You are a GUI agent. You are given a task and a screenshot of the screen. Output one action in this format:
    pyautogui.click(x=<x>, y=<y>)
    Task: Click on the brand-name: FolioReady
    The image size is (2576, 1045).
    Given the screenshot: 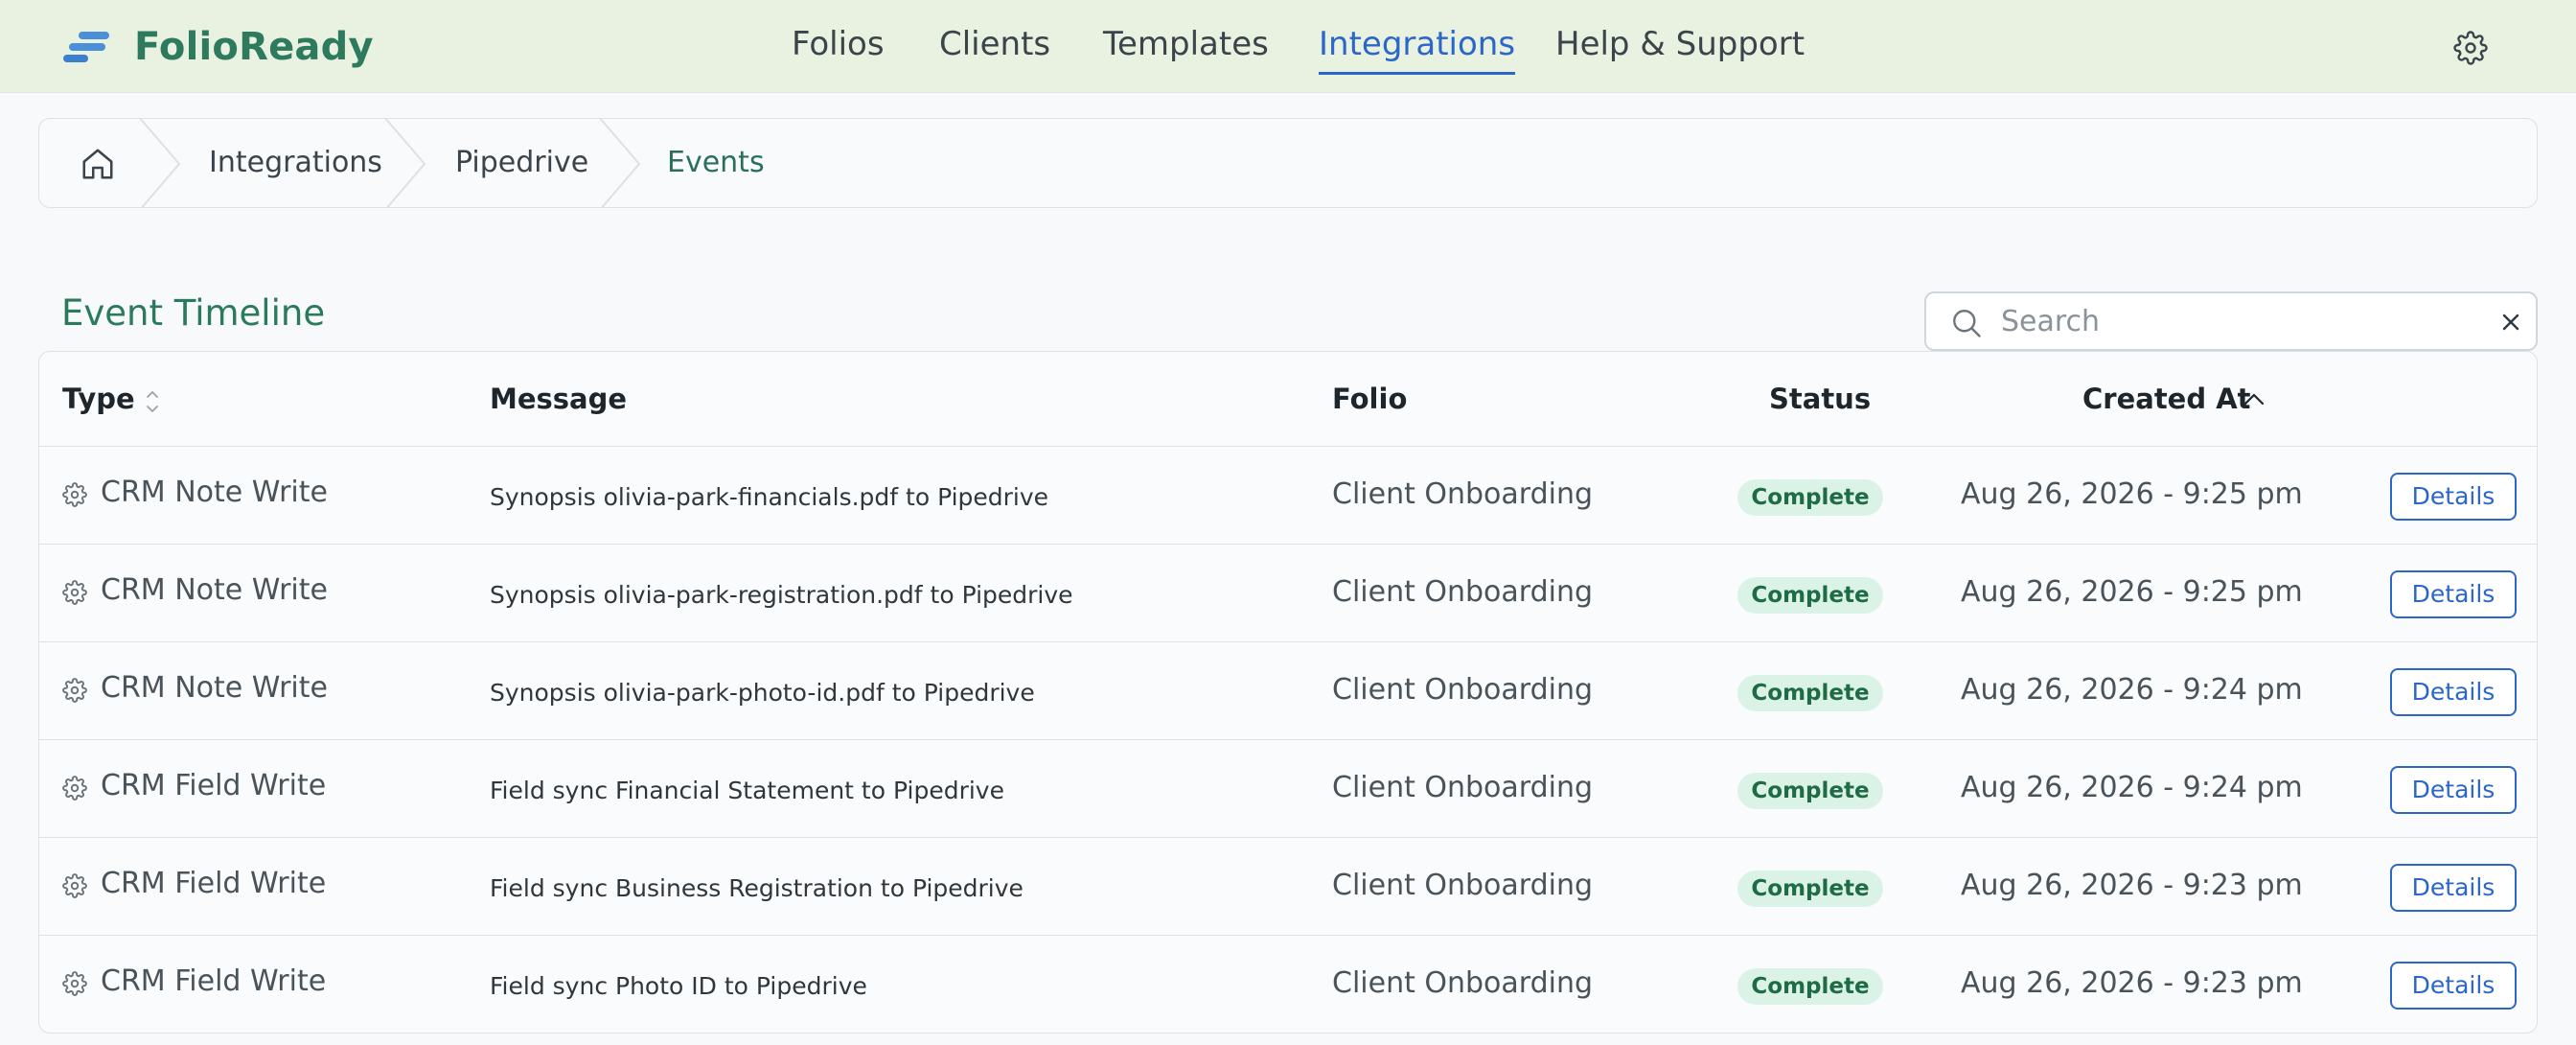 What is the action you would take?
    pyautogui.click(x=254, y=47)
    